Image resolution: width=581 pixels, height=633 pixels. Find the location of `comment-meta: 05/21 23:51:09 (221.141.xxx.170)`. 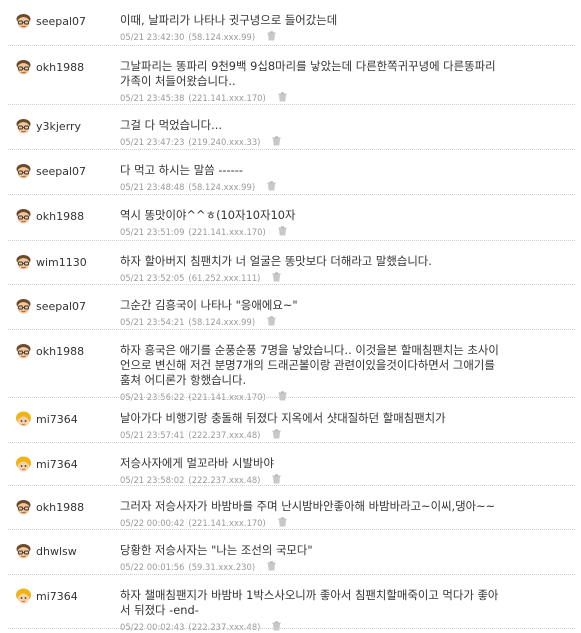

comment-meta: 05/21 23:51:09 (221.141.xxx.170) is located at coordinates (346, 232).